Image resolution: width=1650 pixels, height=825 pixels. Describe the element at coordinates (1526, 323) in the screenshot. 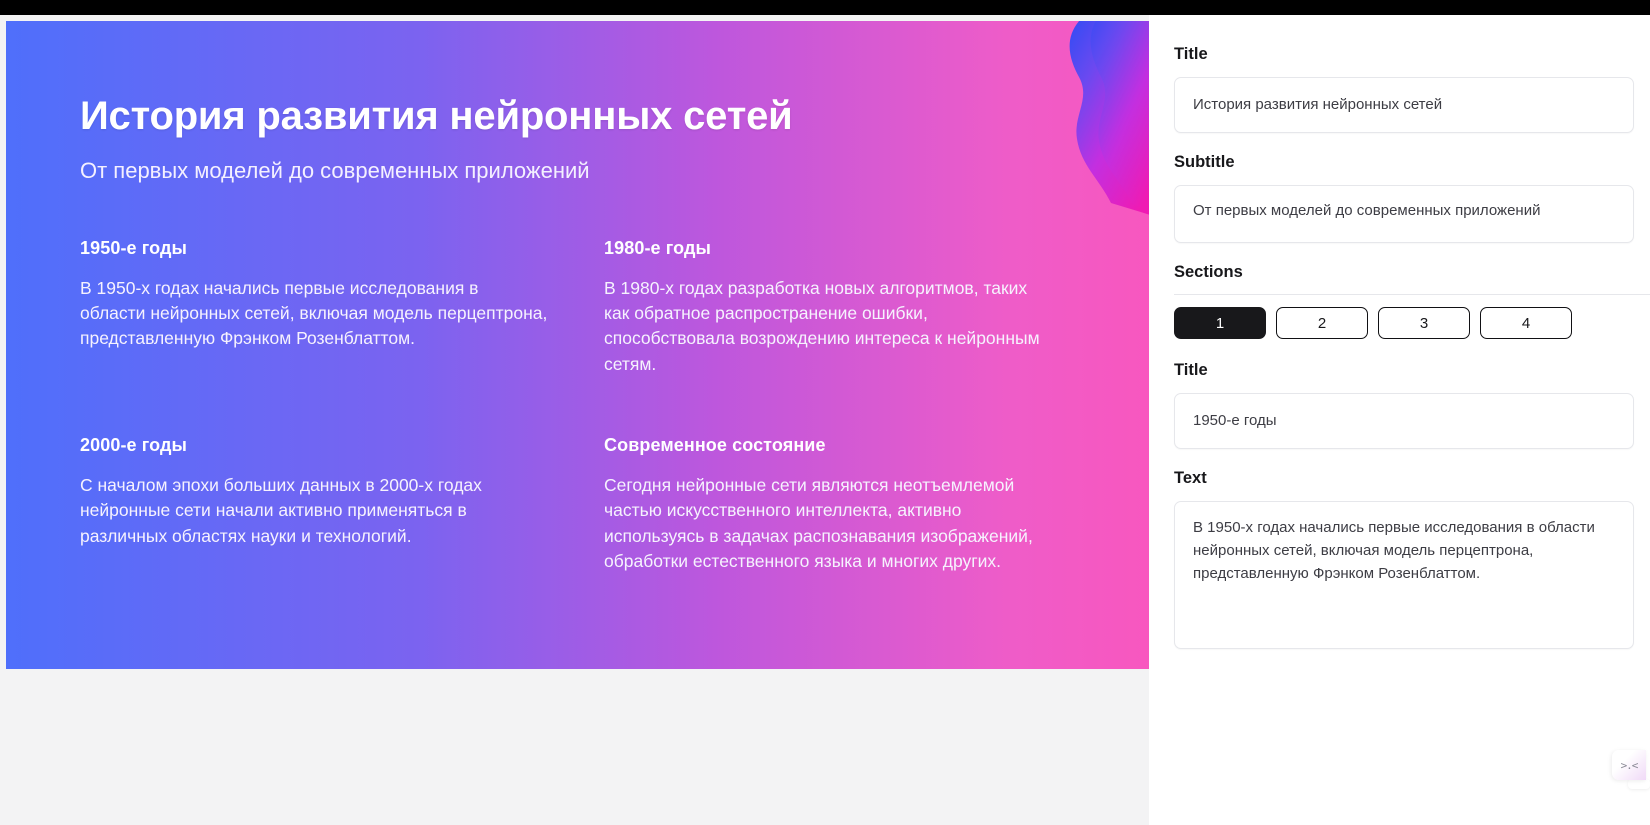

I see `section-tab-4: 4` at that location.